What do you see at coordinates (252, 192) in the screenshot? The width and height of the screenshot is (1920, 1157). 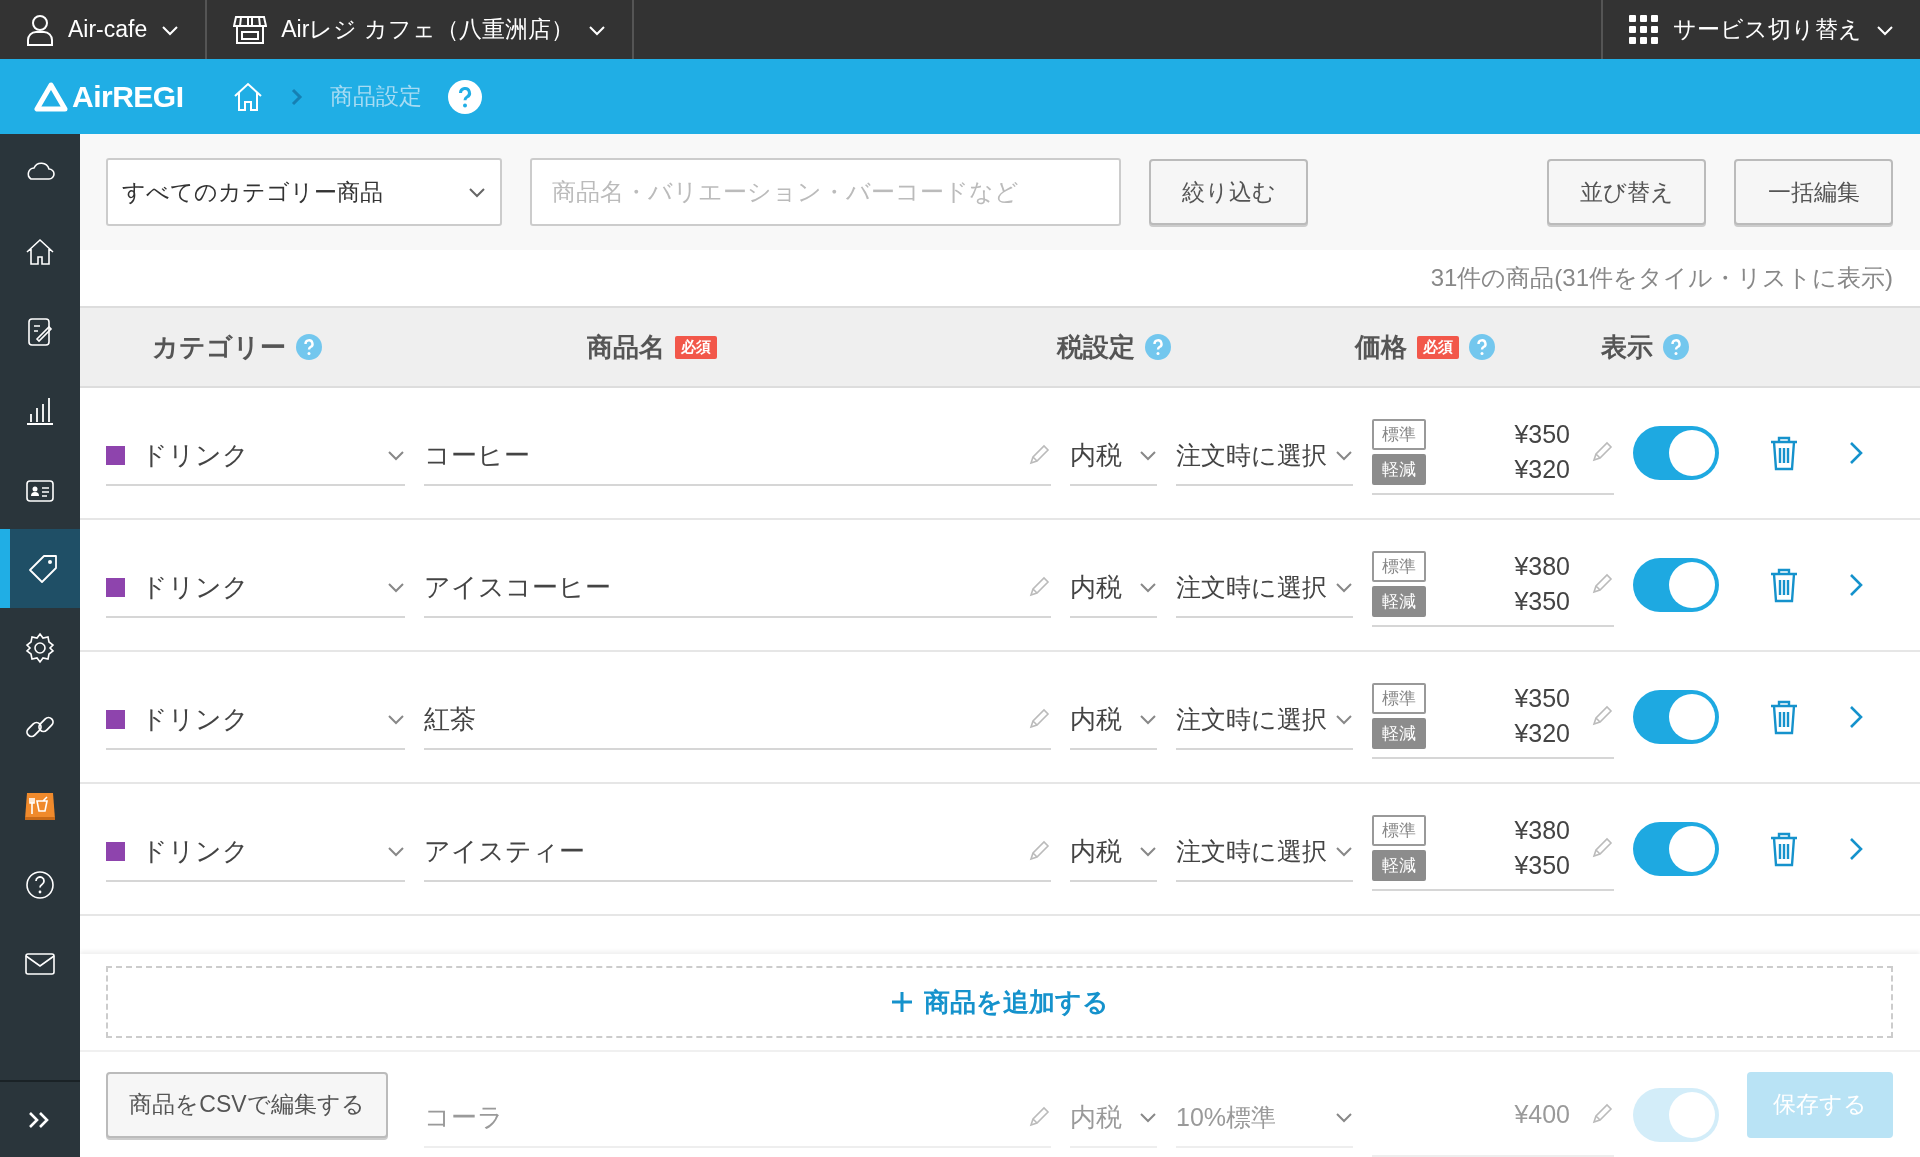 I see `category-filter-label: すべてのカテゴリー商品` at bounding box center [252, 192].